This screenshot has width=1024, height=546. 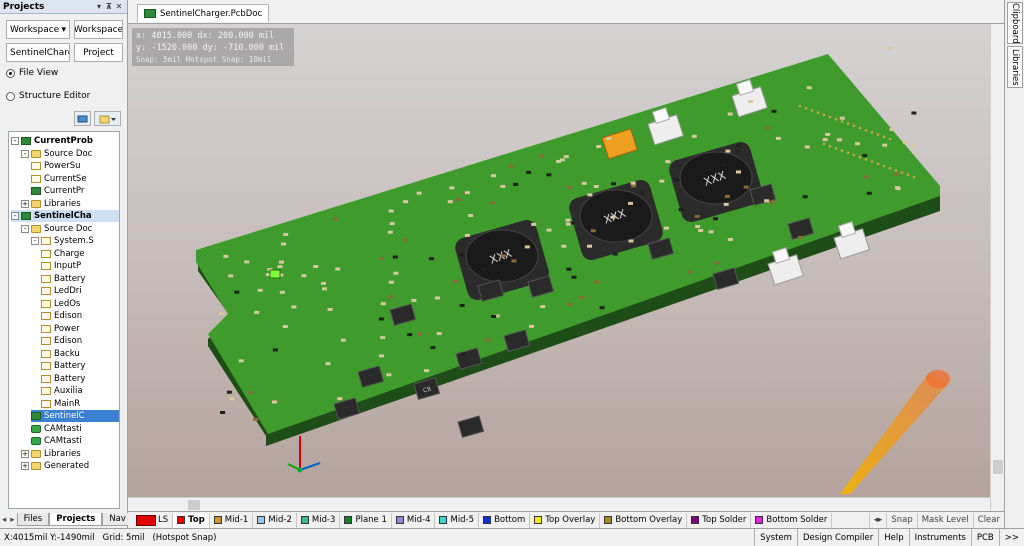 I want to click on refresh-project-icon, so click(x=82, y=118).